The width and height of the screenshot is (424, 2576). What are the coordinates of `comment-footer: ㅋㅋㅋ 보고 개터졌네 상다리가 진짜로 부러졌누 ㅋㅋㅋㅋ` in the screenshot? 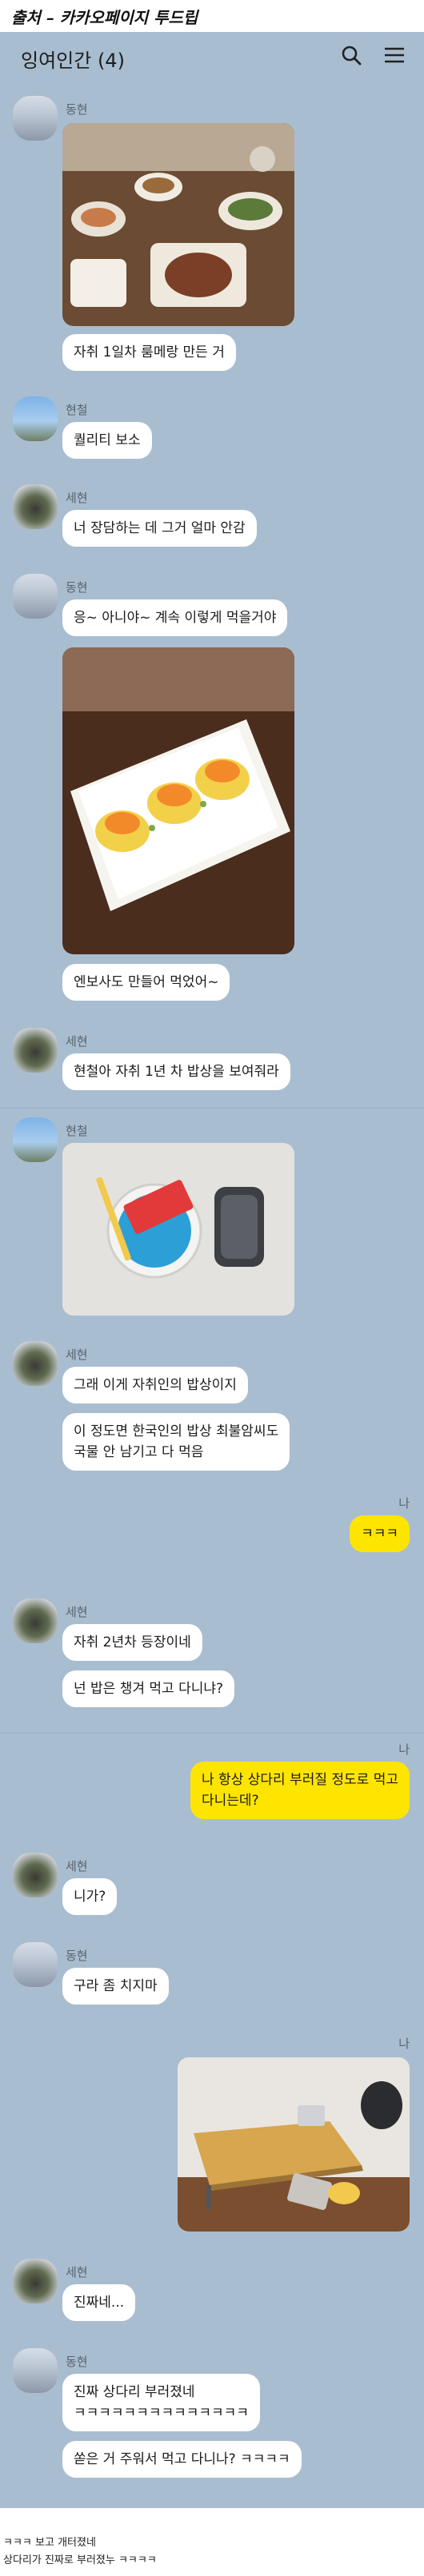 It's located at (212, 2542).